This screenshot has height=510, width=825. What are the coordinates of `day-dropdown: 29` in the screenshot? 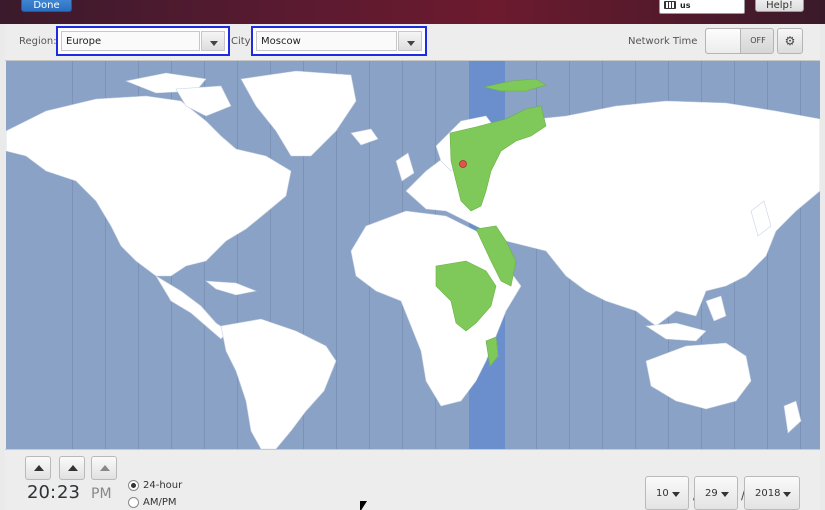 It's located at (716, 493).